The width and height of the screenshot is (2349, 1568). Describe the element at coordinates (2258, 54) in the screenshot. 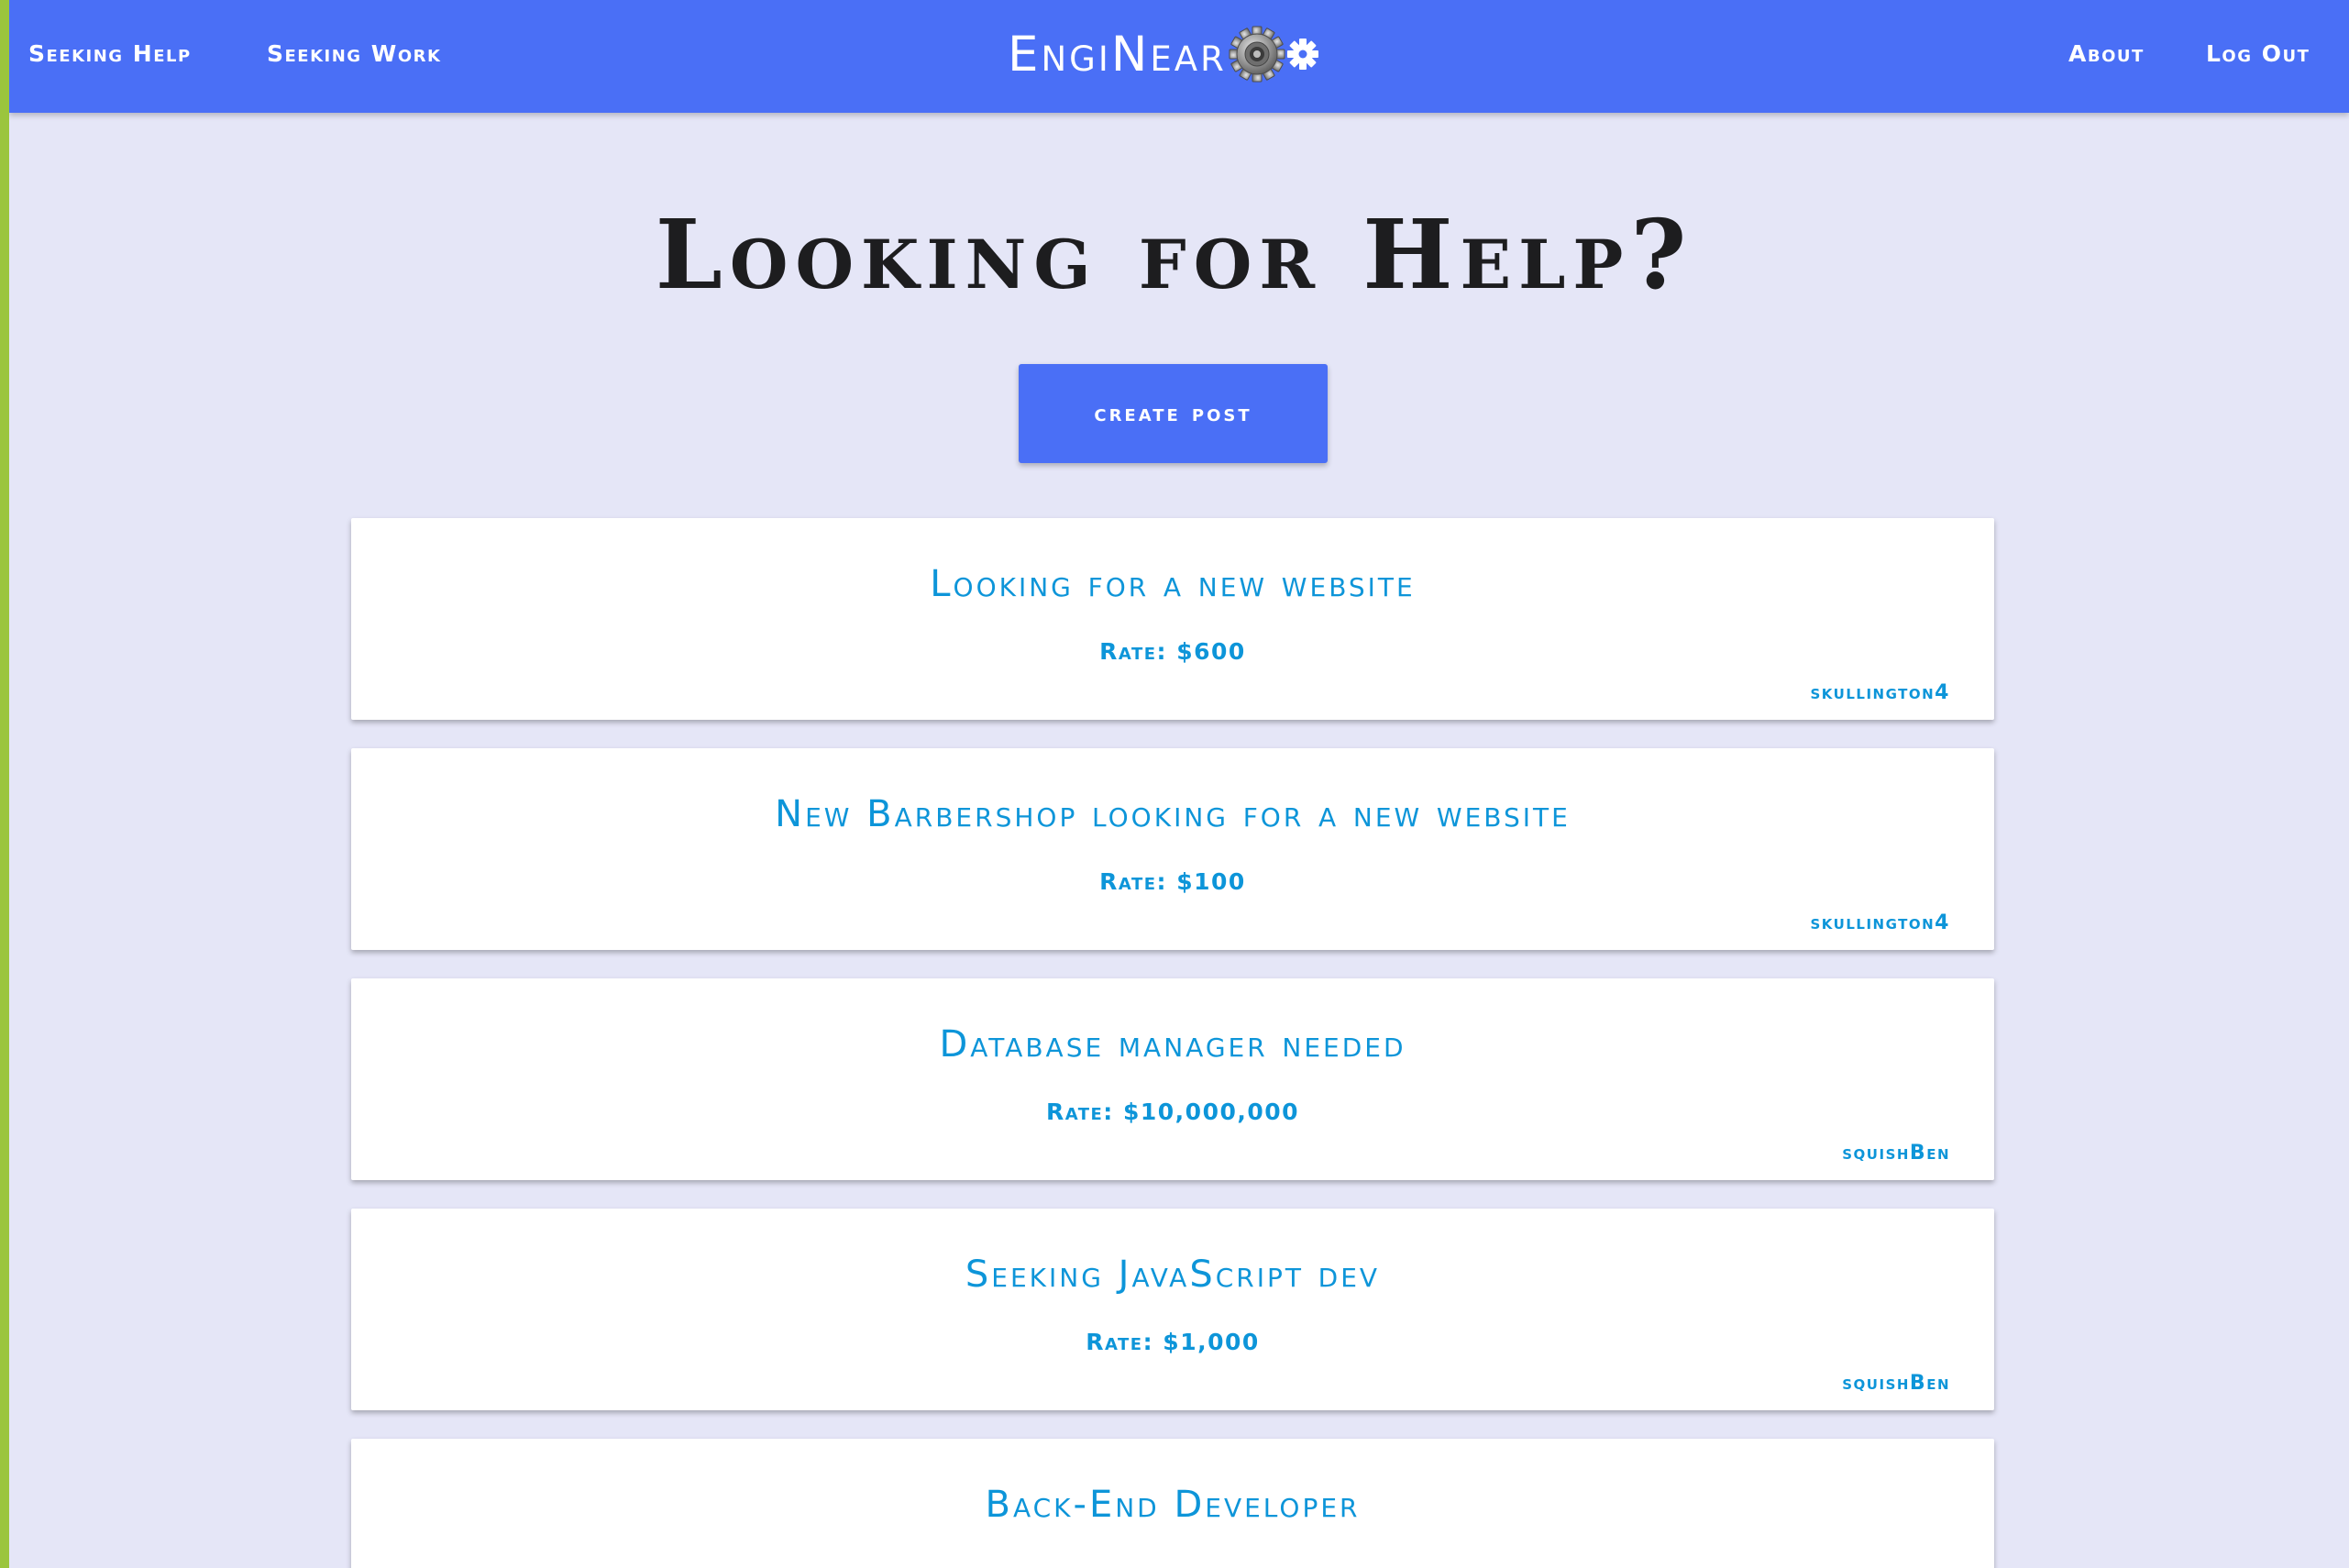

I see `nav-link-log-out: Log Out` at that location.